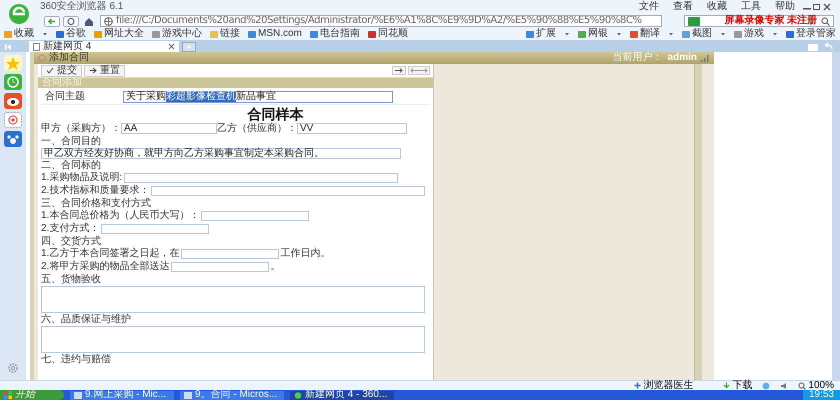 Image resolution: width=840 pixels, height=400 pixels. What do you see at coordinates (76, 359) in the screenshot?
I see `section-title: 七、违约与赔偿` at bounding box center [76, 359].